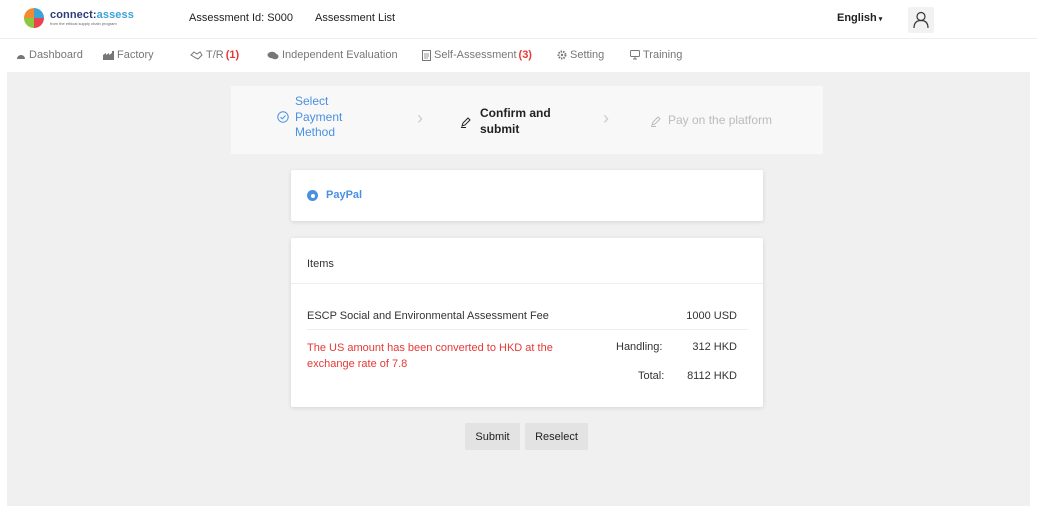  Describe the element at coordinates (135, 55) in the screenshot. I see `nav-factory-label: Factory` at that location.